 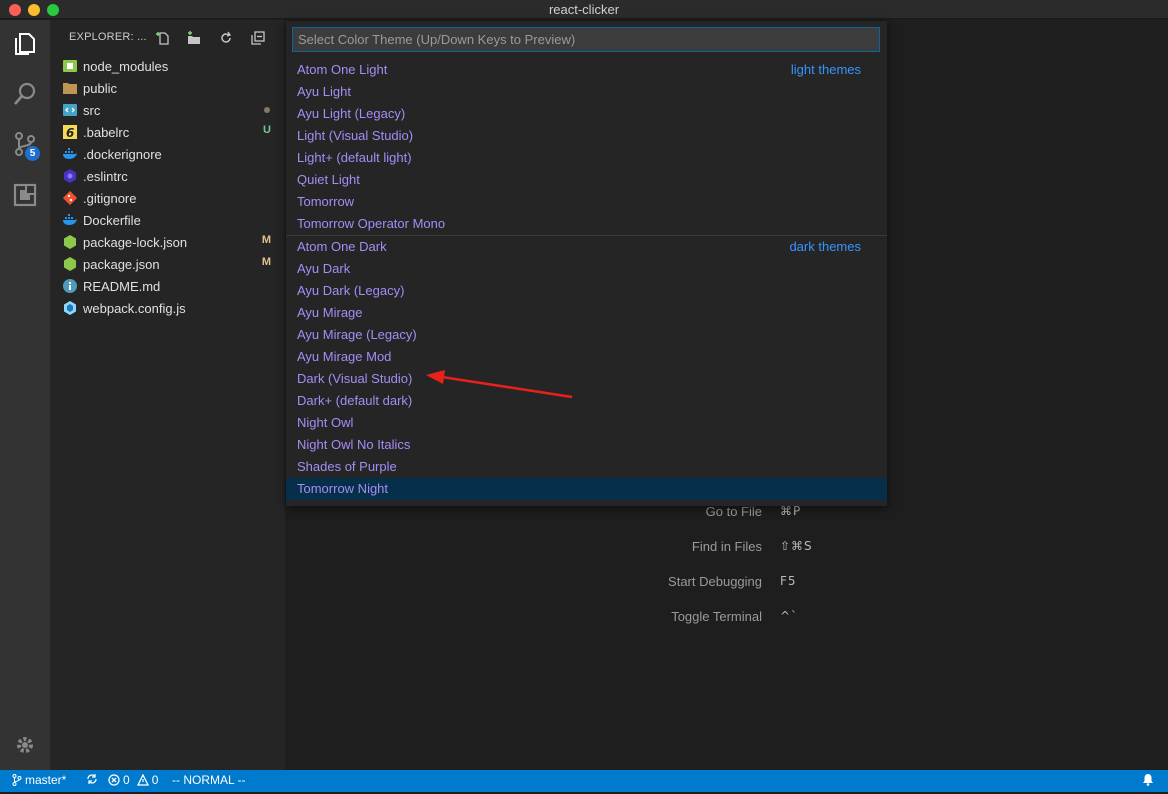 I want to click on file-item: 6 .babelrc U, so click(x=167, y=132).